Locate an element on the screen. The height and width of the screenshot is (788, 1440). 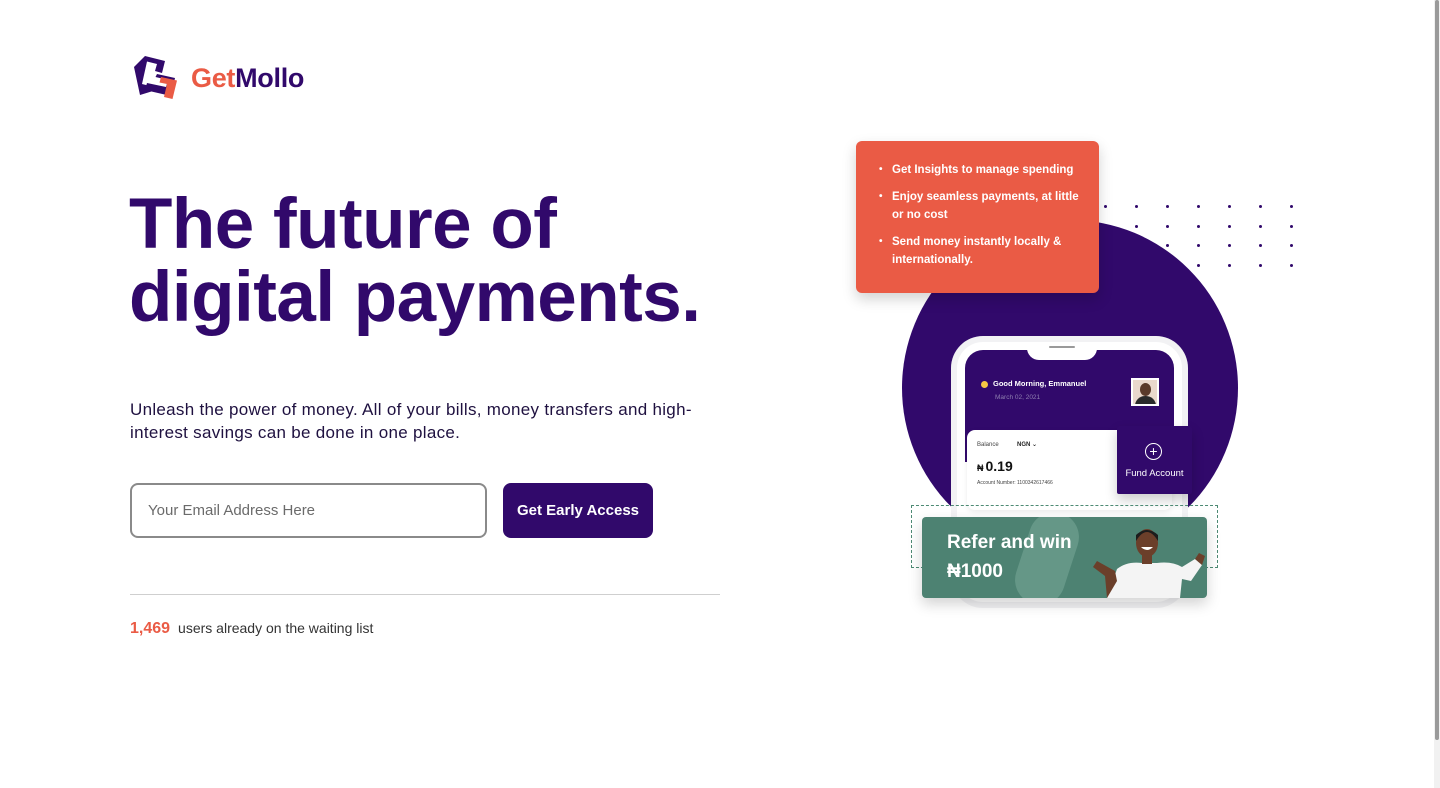
email-input is located at coordinates (308, 510).